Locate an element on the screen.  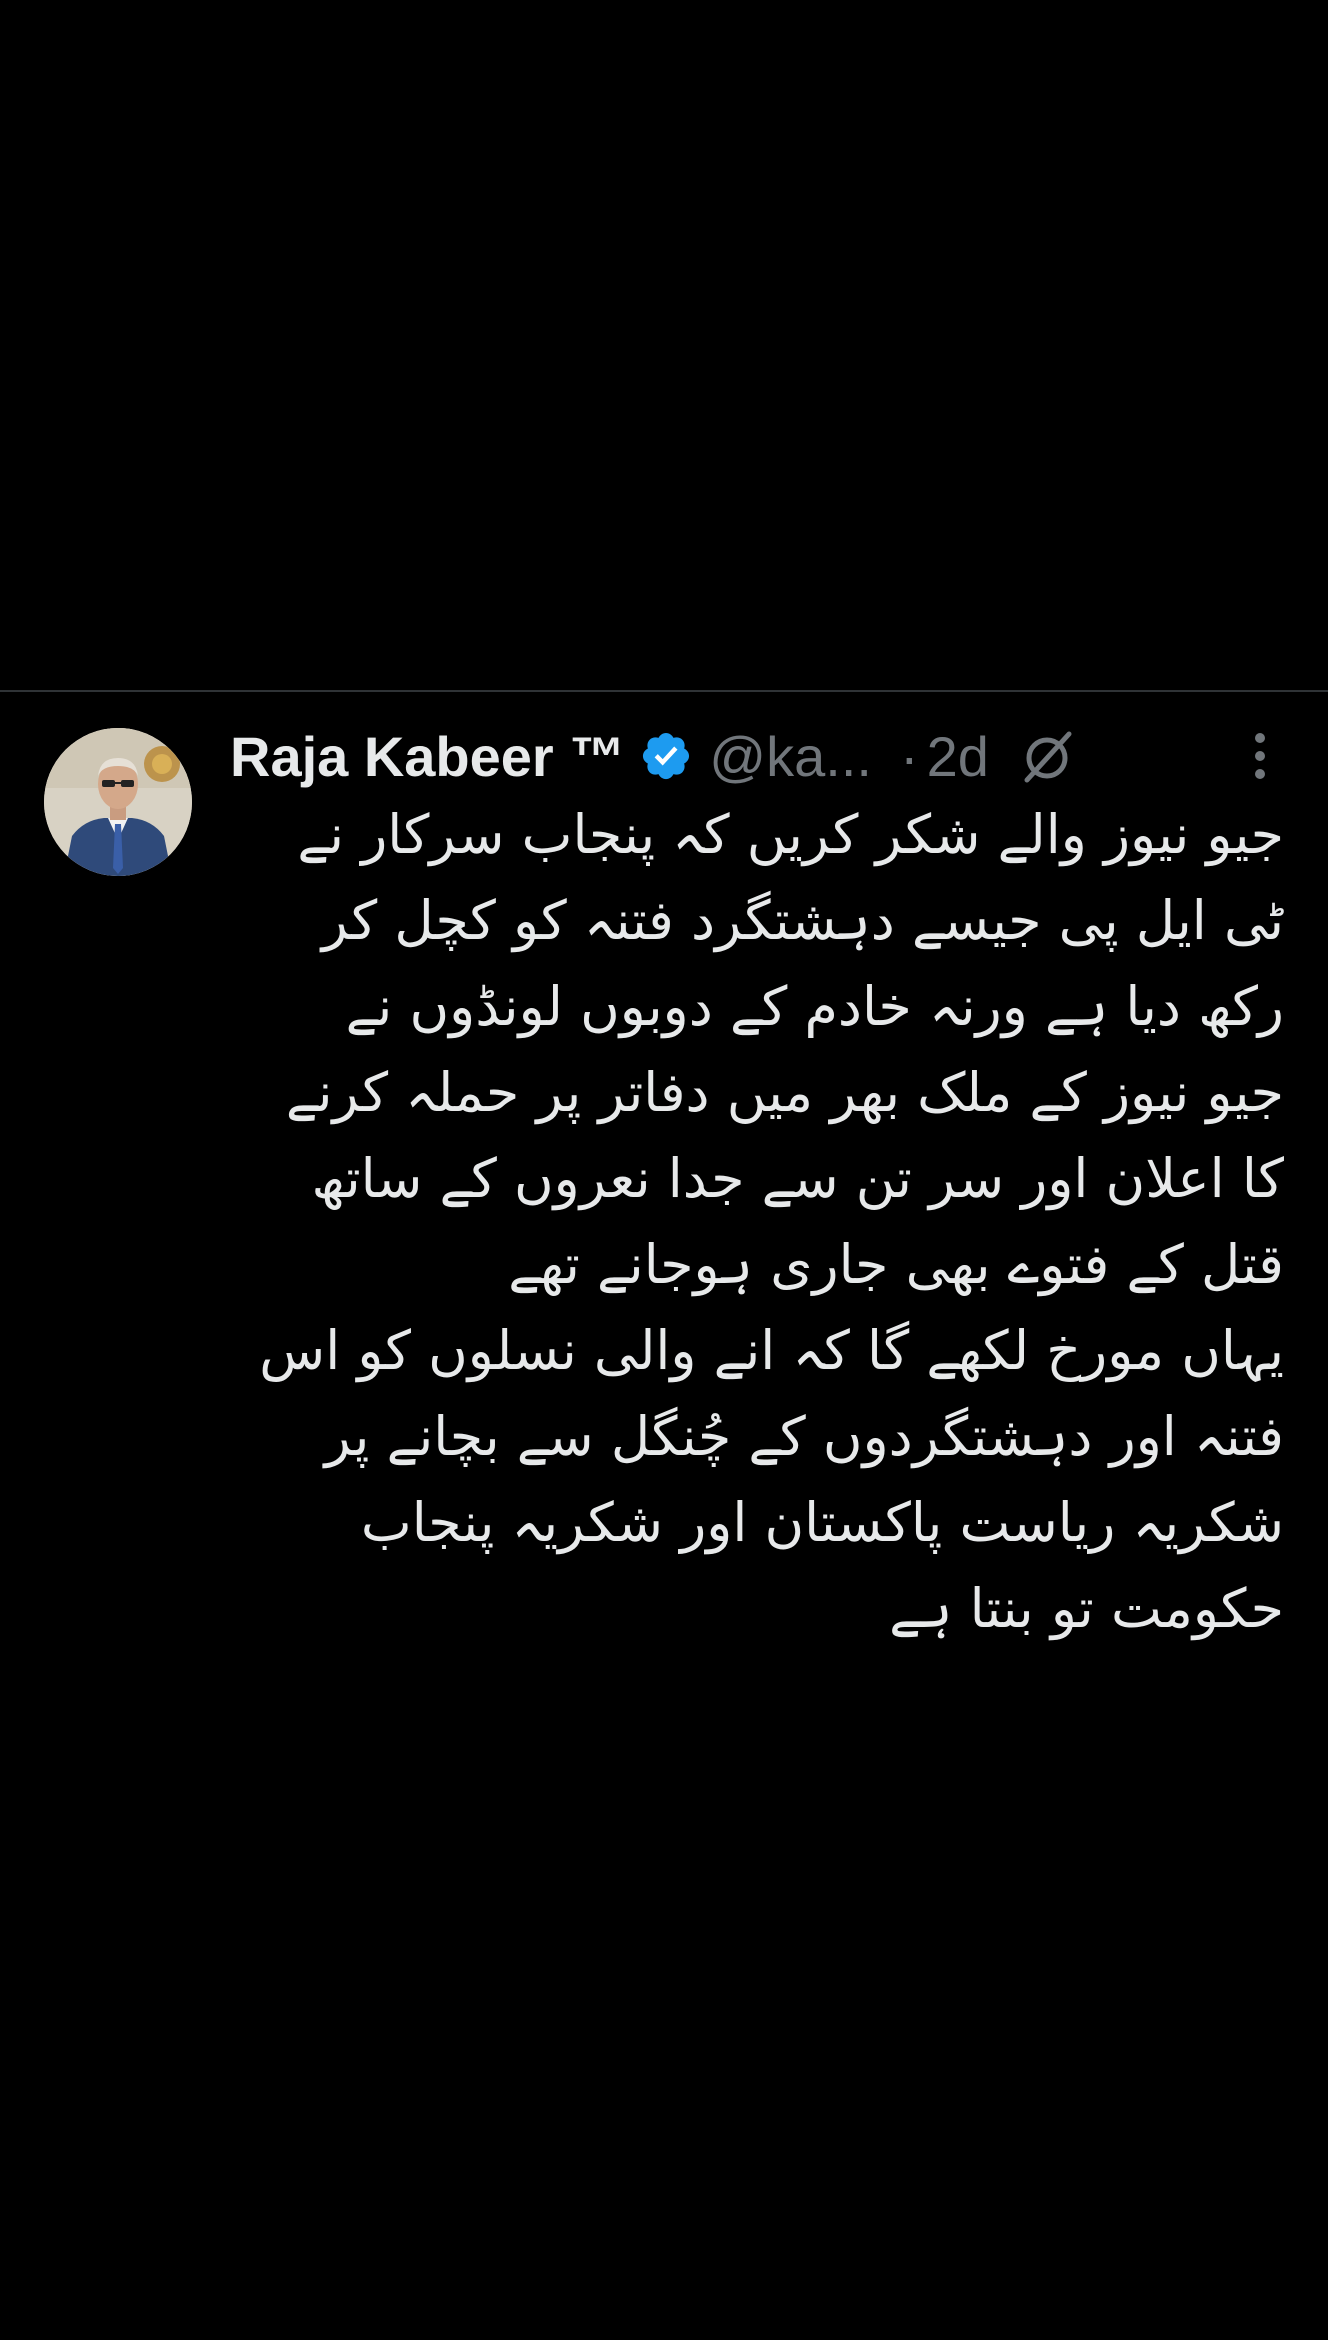
timestamp: 2d is located at coordinates (958, 756).